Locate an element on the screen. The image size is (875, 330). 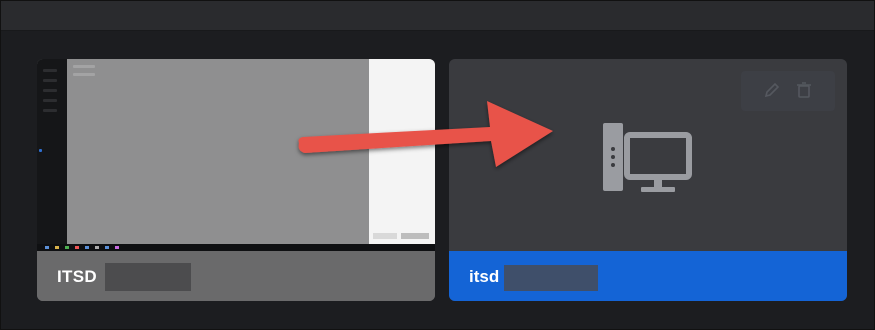
trash-icon is located at coordinates (804, 90).